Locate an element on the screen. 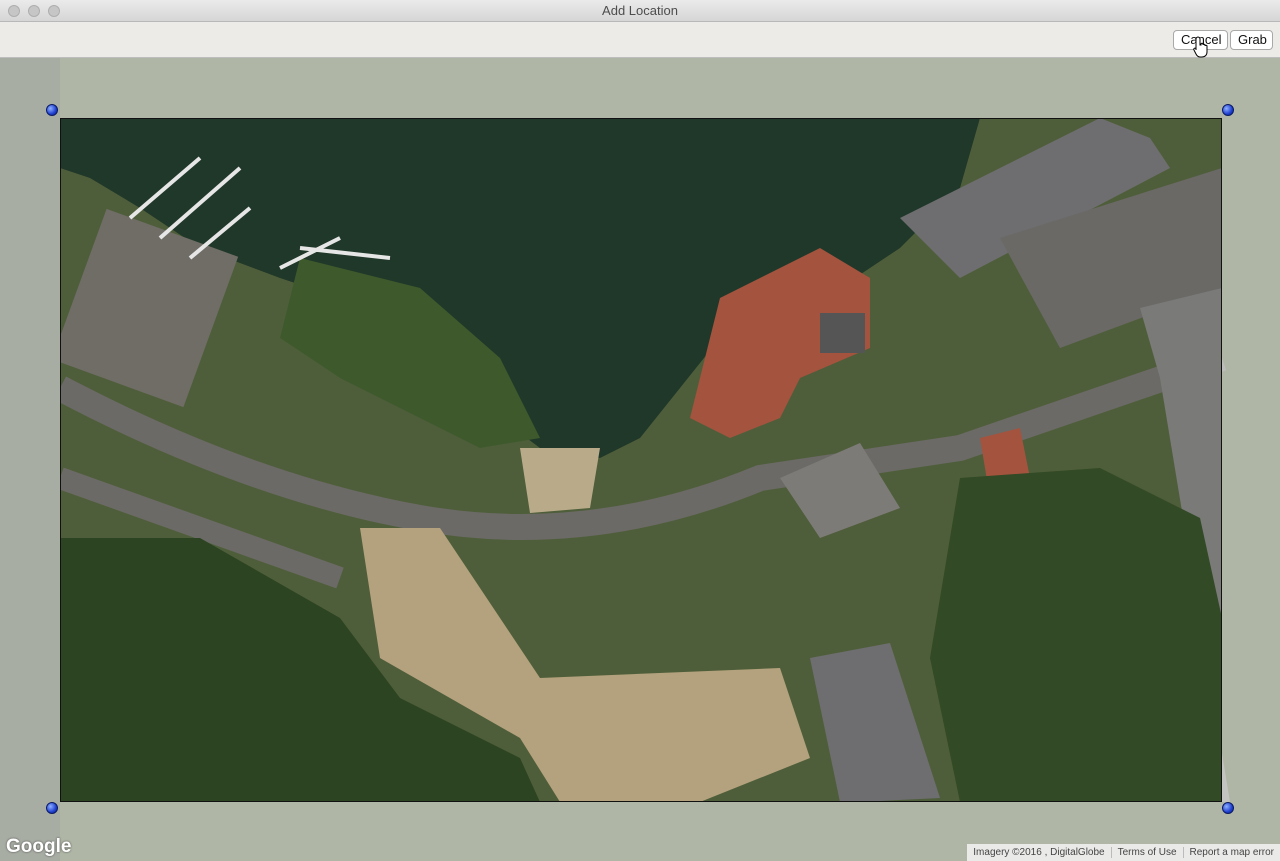 This screenshot has width=1280, height=861. dim-overlay-left is located at coordinates (30, 460).